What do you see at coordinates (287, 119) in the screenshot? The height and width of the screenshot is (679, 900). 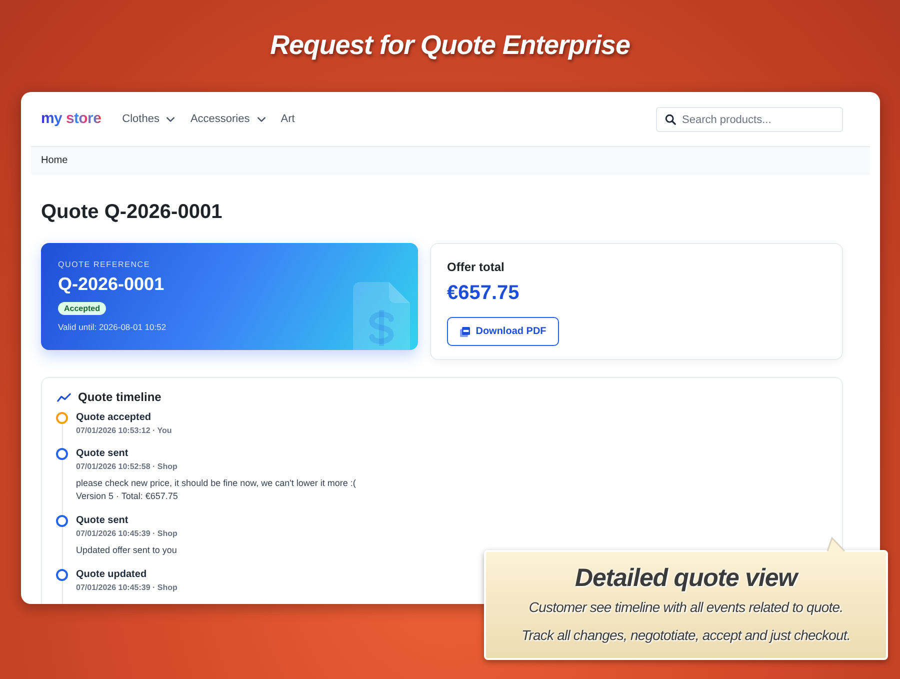 I see `nav-link: Art` at bounding box center [287, 119].